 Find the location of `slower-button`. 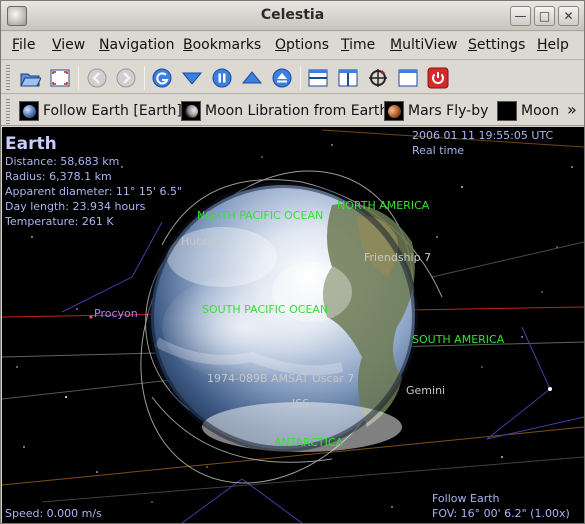

slower-button is located at coordinates (192, 78).